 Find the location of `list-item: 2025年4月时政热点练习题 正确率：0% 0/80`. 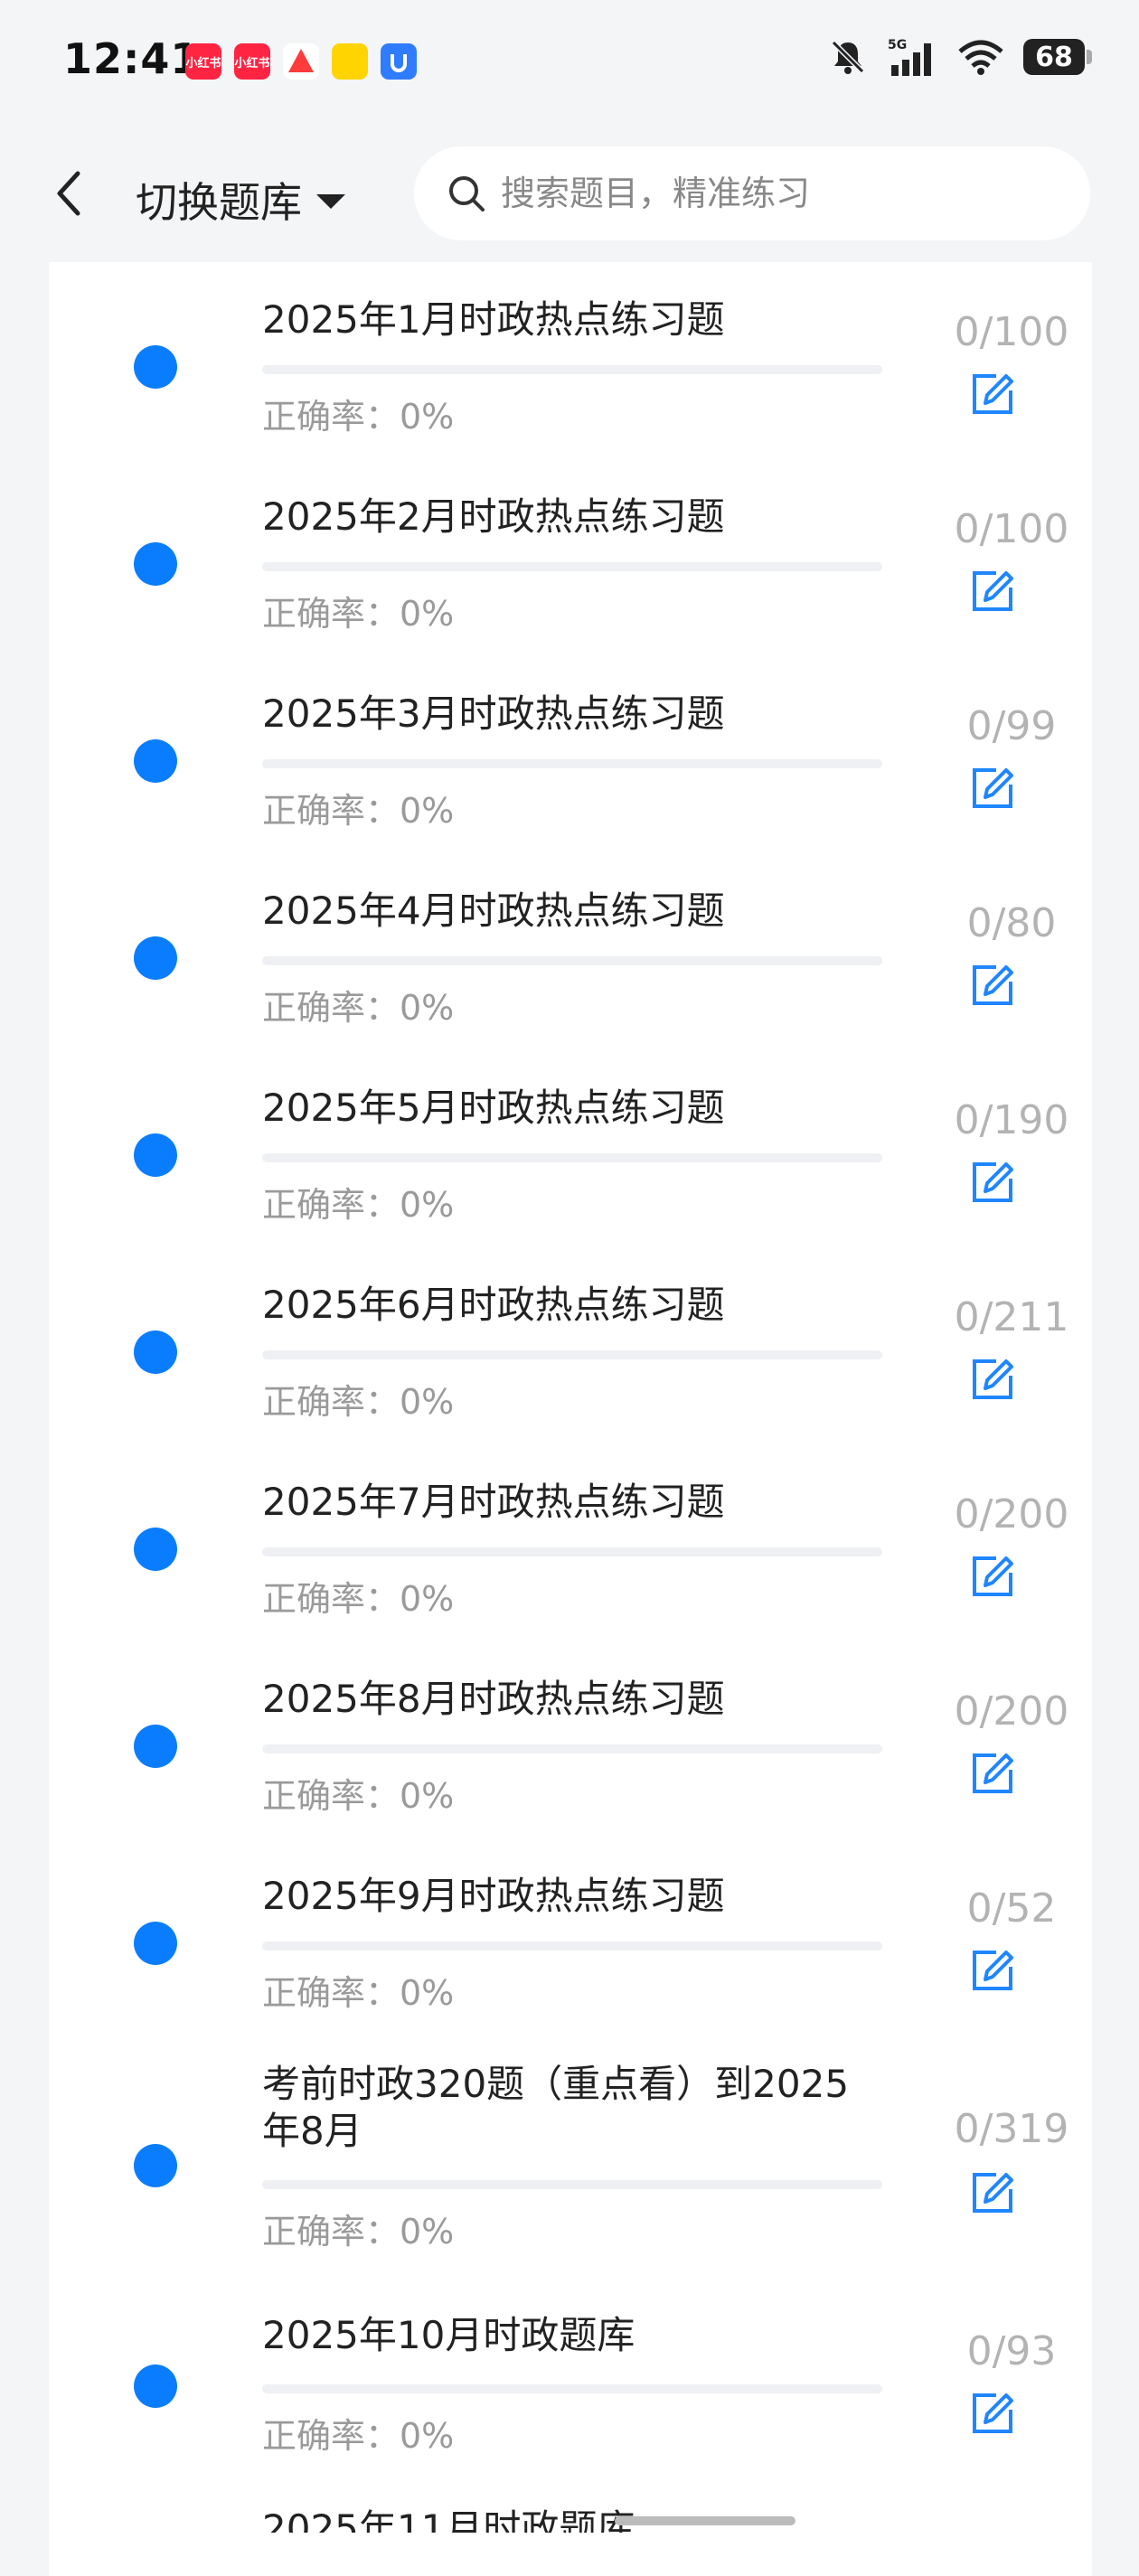

list-item: 2025年4月时政热点练习题 正确率：0% 0/80 is located at coordinates (570, 952).